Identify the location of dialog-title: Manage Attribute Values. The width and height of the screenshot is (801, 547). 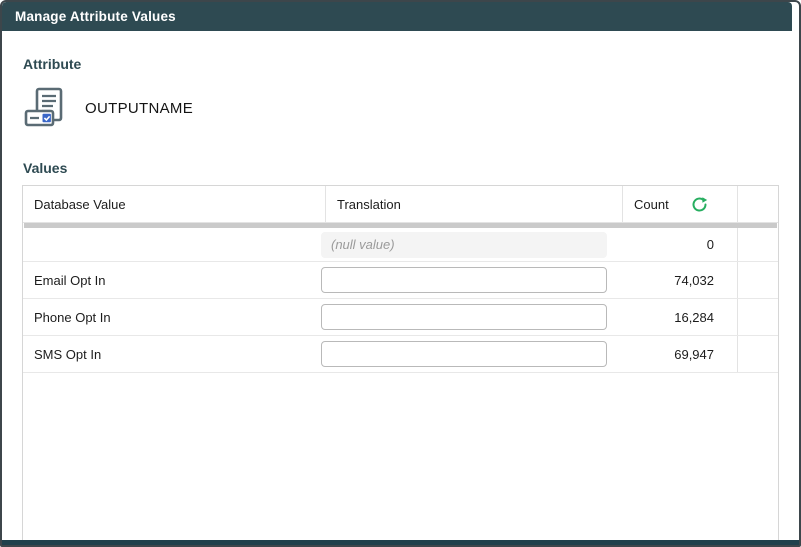
(95, 16).